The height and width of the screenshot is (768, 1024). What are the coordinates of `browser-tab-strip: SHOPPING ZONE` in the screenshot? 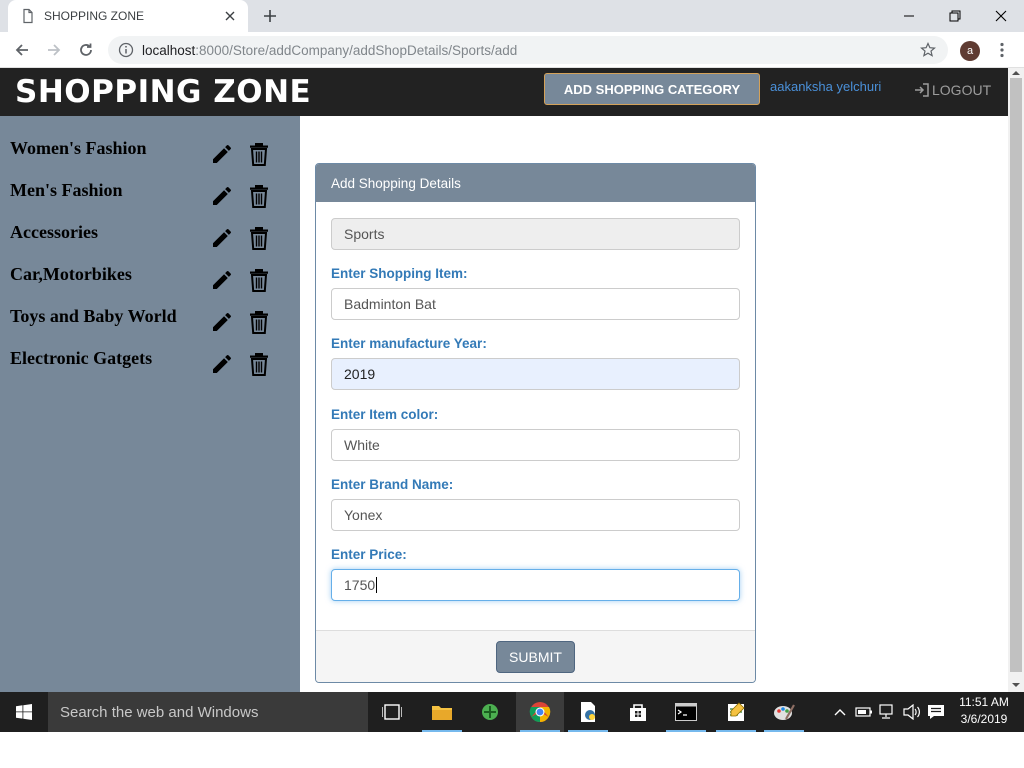 It's located at (512, 16).